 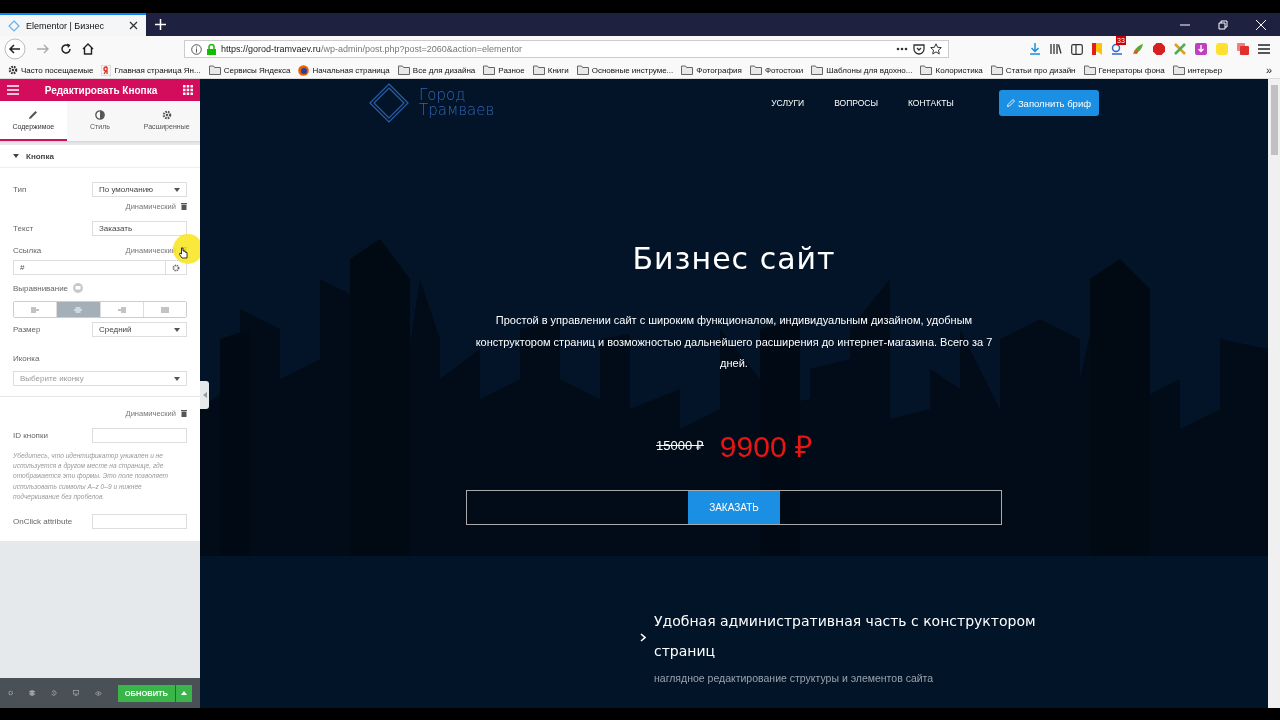 What do you see at coordinates (566, 49) in the screenshot?
I see `address-bar: https://gorod-tramvaev.ru/wp-admin/post.php?post=2060&action=elementor` at bounding box center [566, 49].